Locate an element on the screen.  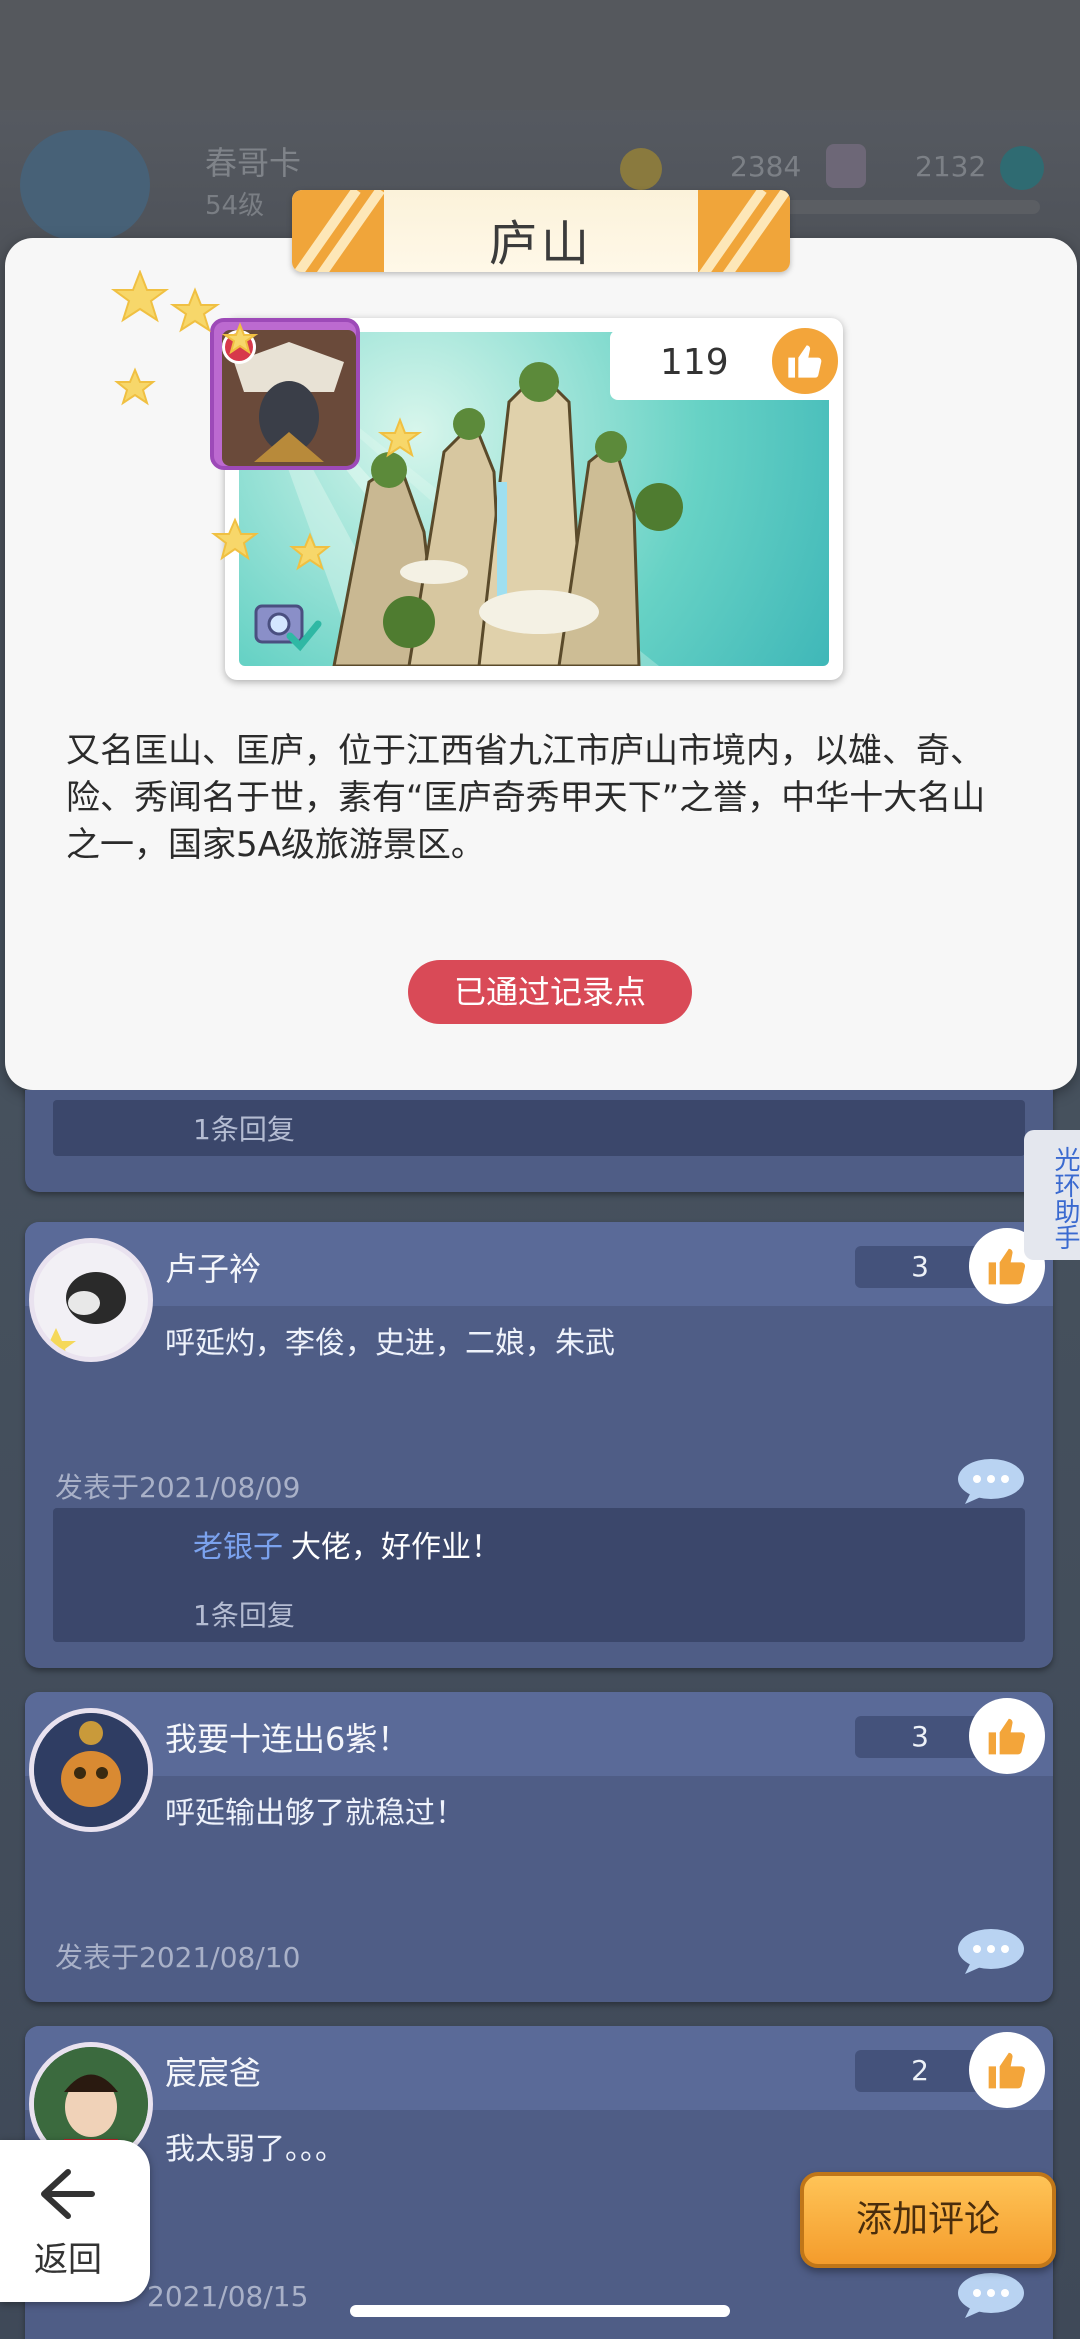
comment-item: 我要十连出6紫！ 3 呼延输出够了就稳过！ 发表于2021/08/10 is located at coordinates (539, 1847).